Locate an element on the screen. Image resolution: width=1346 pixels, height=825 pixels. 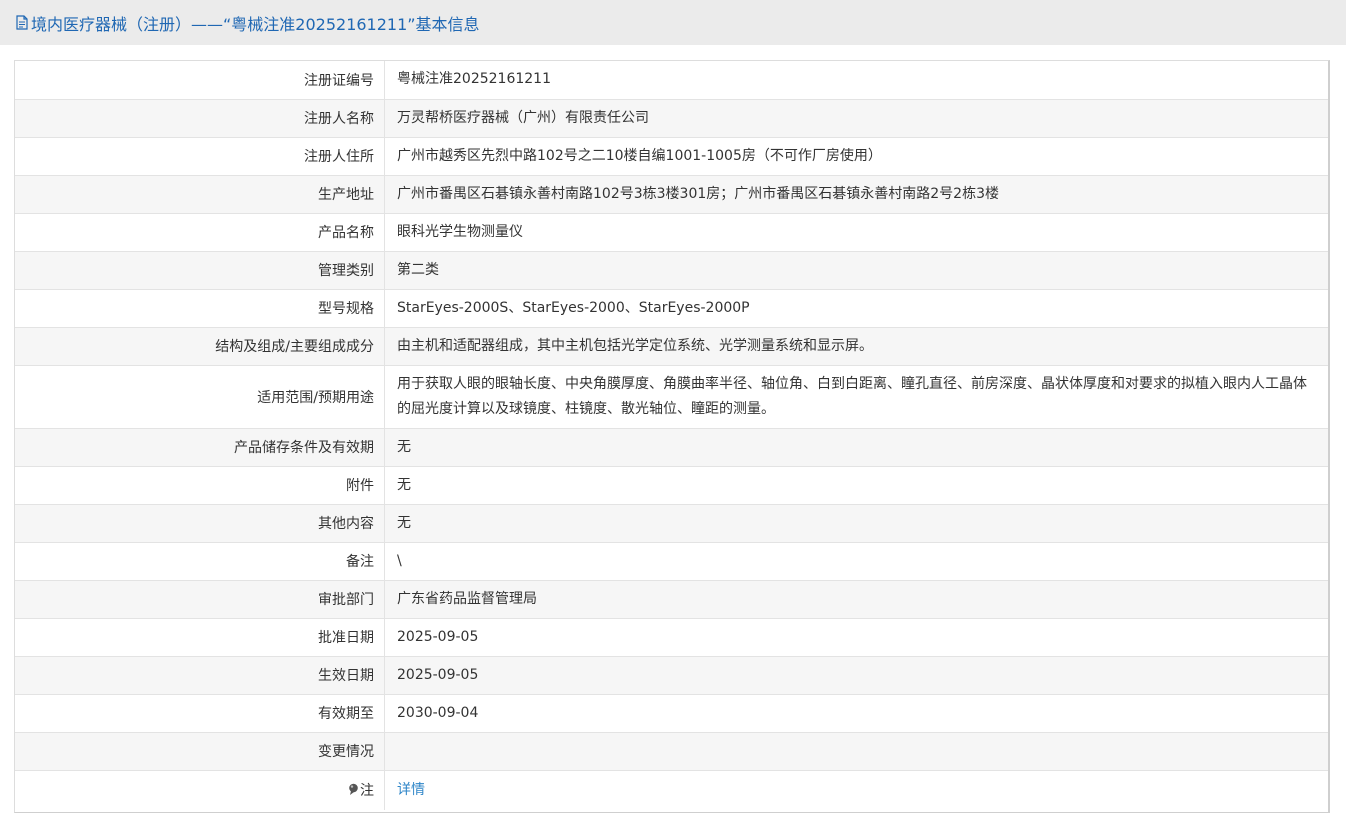
table-row: 其他内容 无 is located at coordinates (671, 523).